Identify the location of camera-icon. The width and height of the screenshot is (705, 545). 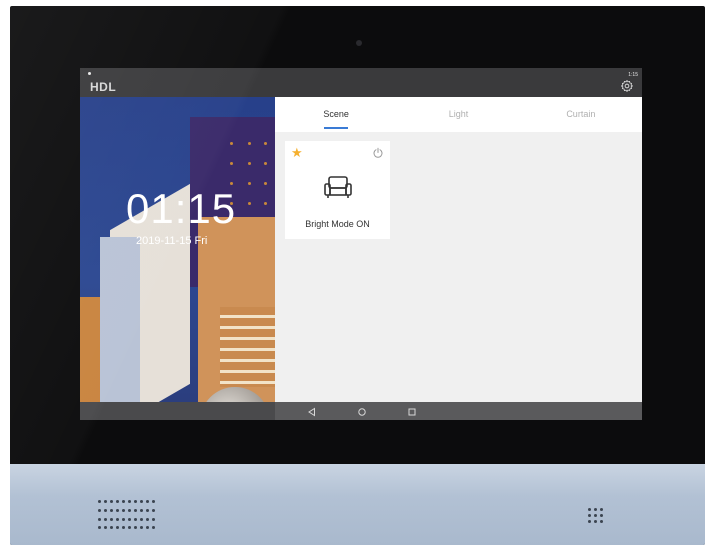
(359, 43).